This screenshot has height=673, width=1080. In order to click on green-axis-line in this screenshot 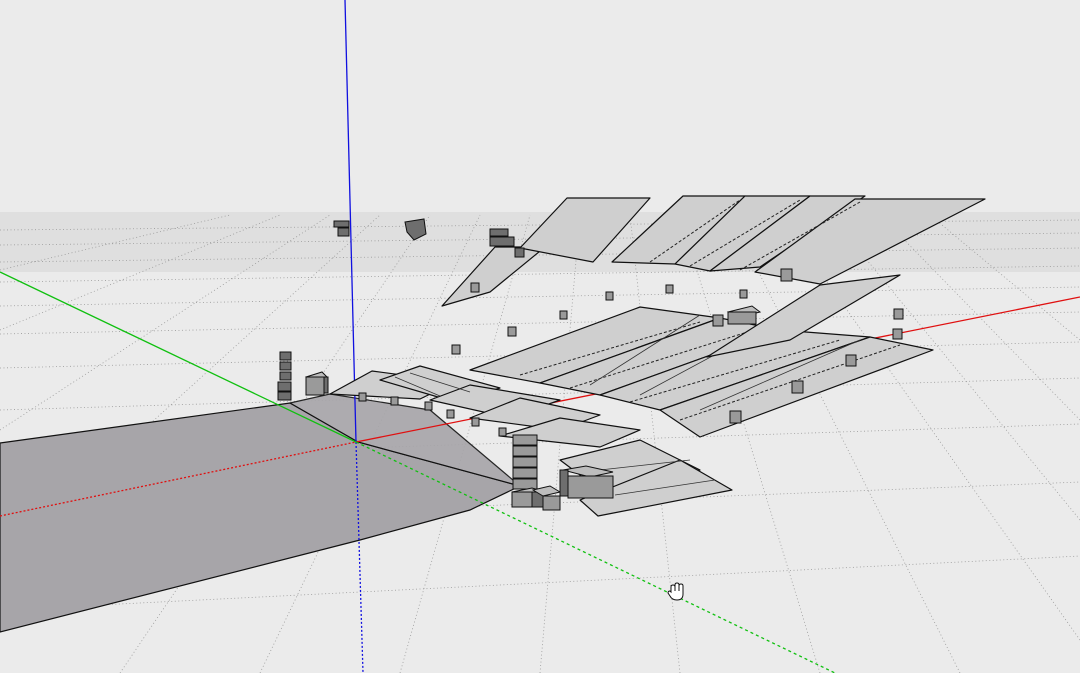, I will do `click(178, 357)`.